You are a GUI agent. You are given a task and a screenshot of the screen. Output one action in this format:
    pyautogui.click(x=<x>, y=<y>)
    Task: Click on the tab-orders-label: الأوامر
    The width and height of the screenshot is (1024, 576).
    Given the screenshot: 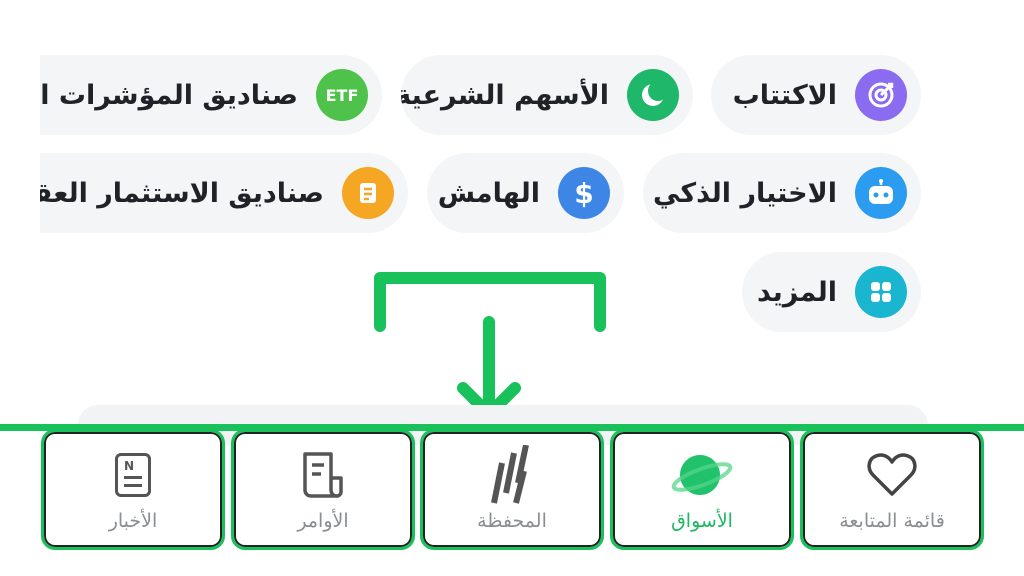 What is the action you would take?
    pyautogui.click(x=323, y=521)
    